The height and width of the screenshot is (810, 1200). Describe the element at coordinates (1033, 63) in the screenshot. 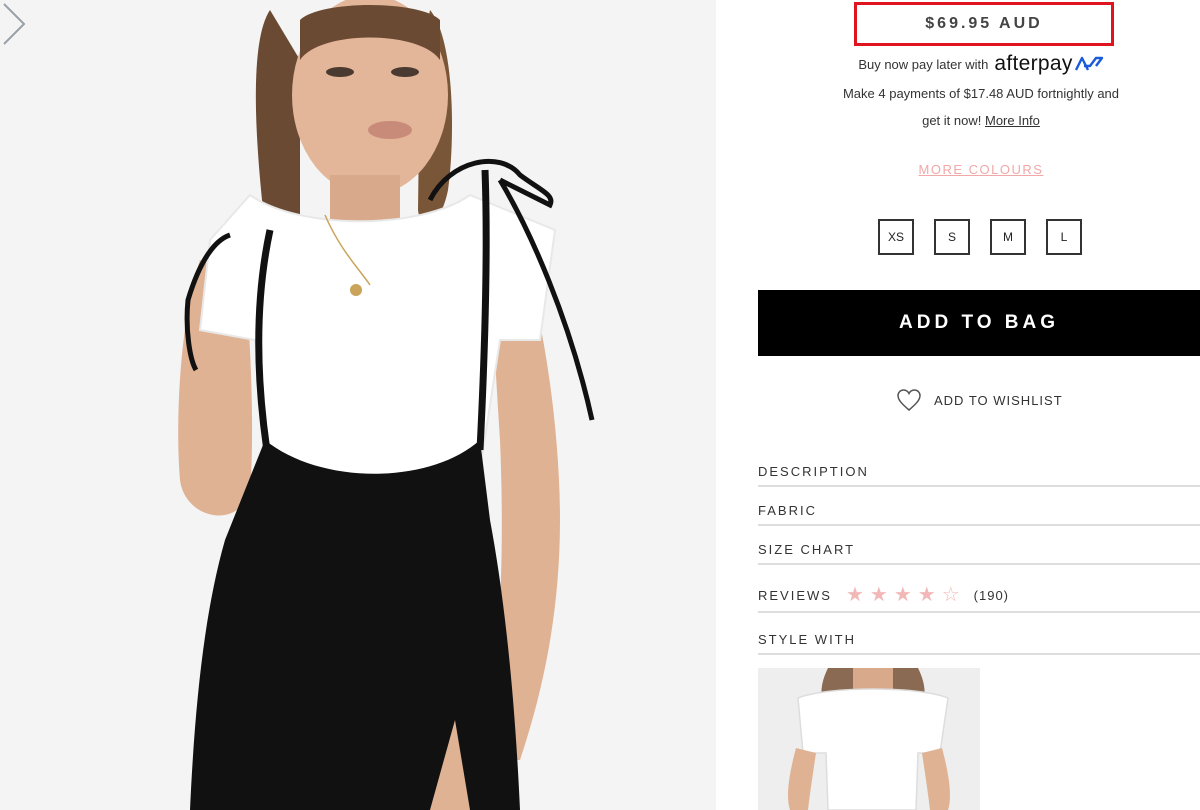

I see `afterpay-logo-text: afterpay` at that location.